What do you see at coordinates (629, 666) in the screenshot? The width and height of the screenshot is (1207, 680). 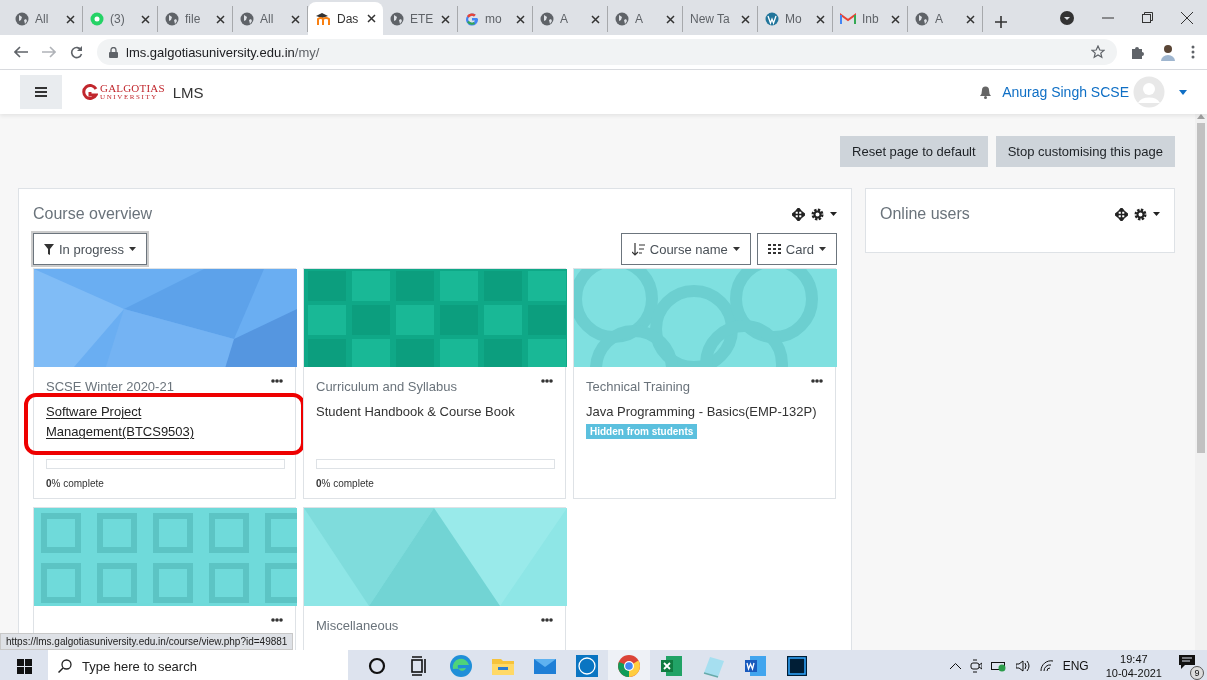 I see `chrome-icon` at bounding box center [629, 666].